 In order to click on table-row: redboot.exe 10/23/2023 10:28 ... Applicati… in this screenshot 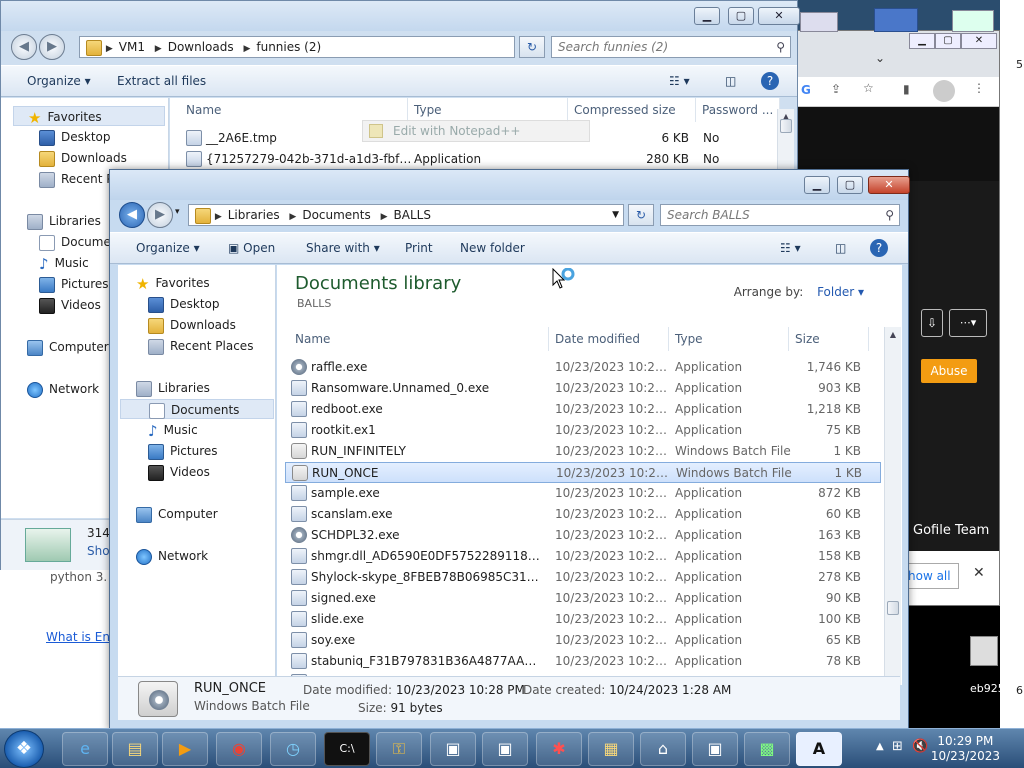, I will do `click(583, 409)`.